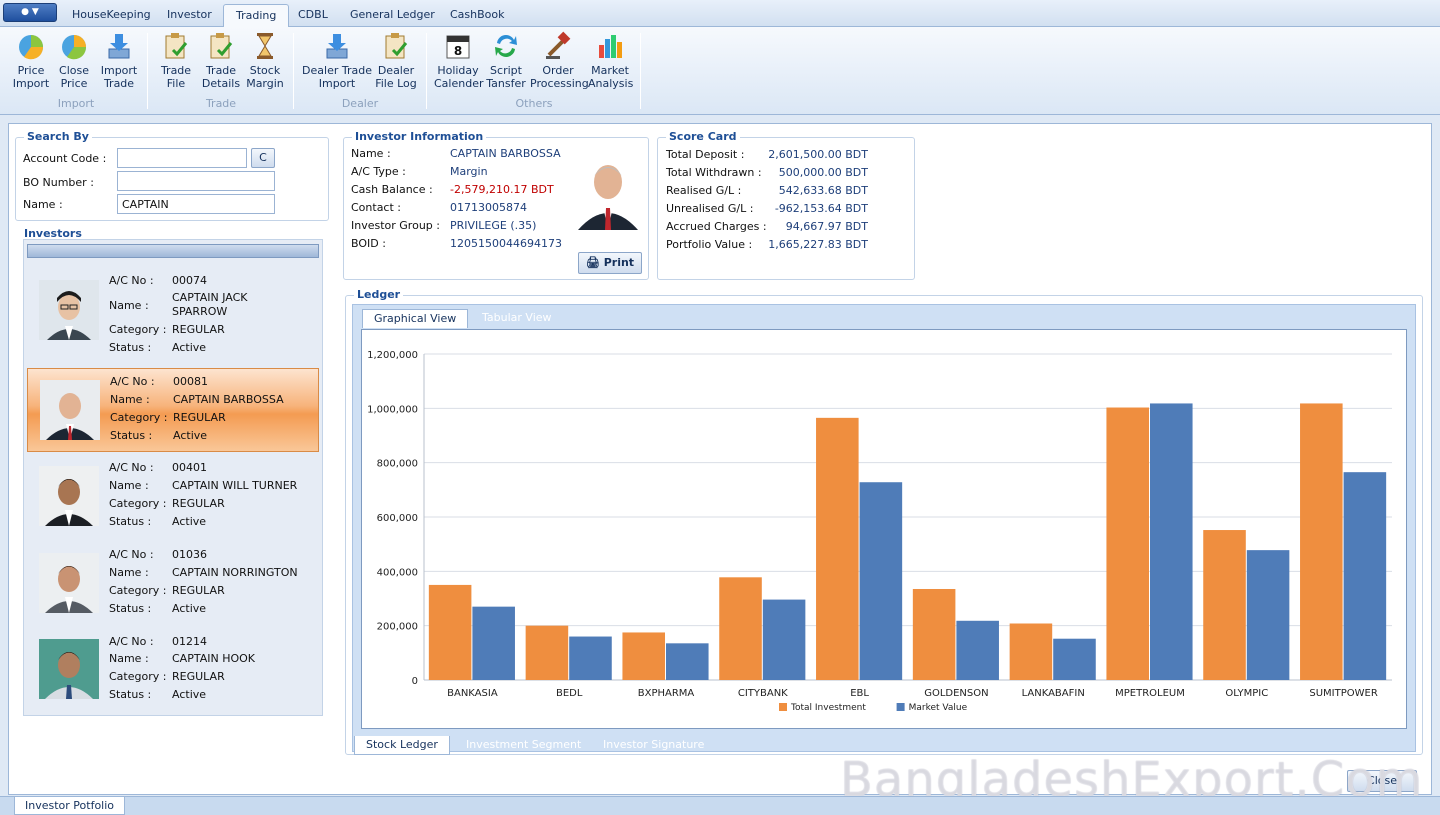 This screenshot has height=815, width=1440. I want to click on price-import-button: Price Import, so click(31, 60).